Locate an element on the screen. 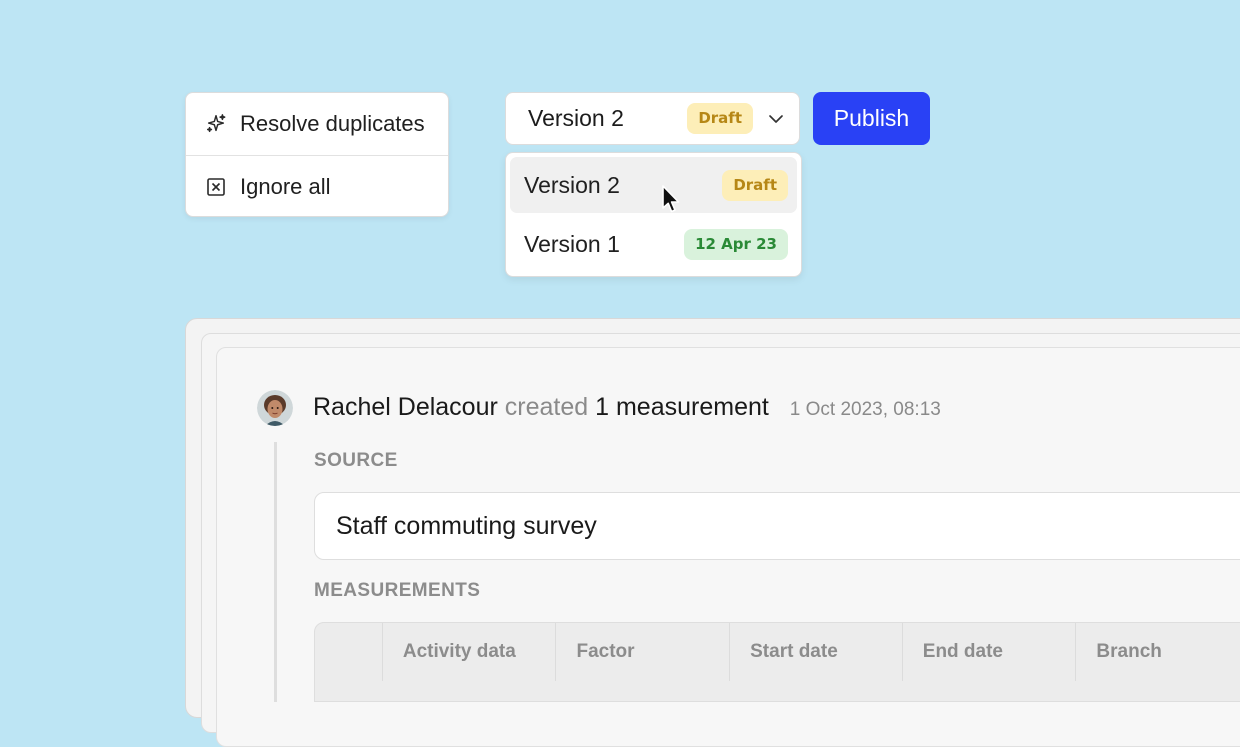  activity-object: 1 measurement is located at coordinates (682, 407).